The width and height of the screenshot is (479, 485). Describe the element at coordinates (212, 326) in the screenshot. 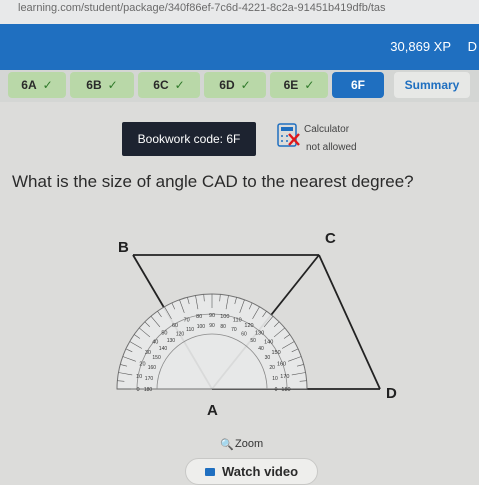

I see `protractor-inner-label: 90` at that location.